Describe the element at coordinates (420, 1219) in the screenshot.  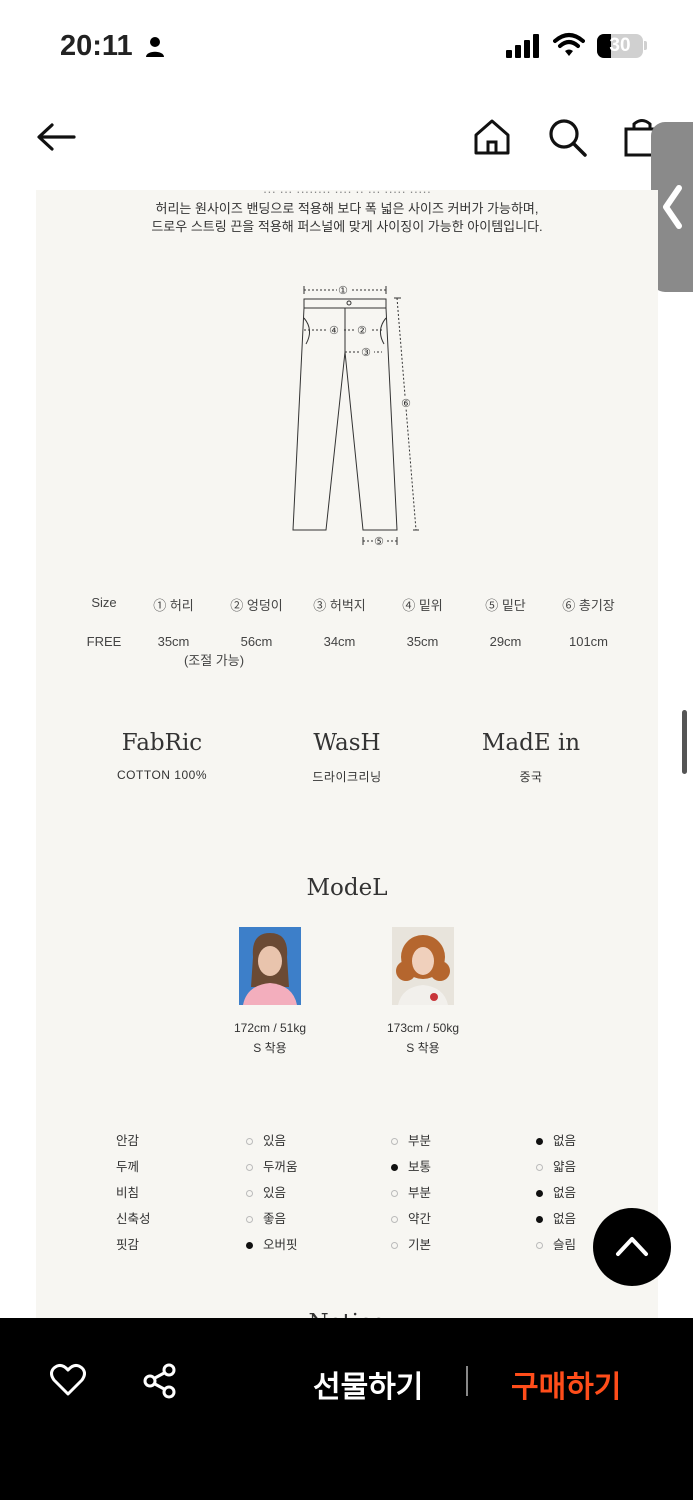
I see `attribute-option-label: 약간` at that location.